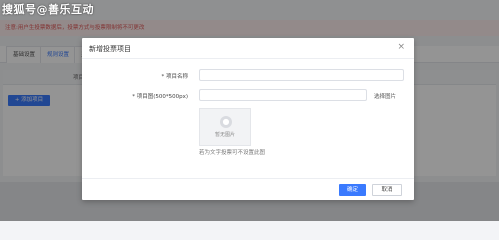 The width and height of the screenshot is (499, 240). What do you see at coordinates (352, 190) in the screenshot?
I see `confirm-button: 确定` at bounding box center [352, 190].